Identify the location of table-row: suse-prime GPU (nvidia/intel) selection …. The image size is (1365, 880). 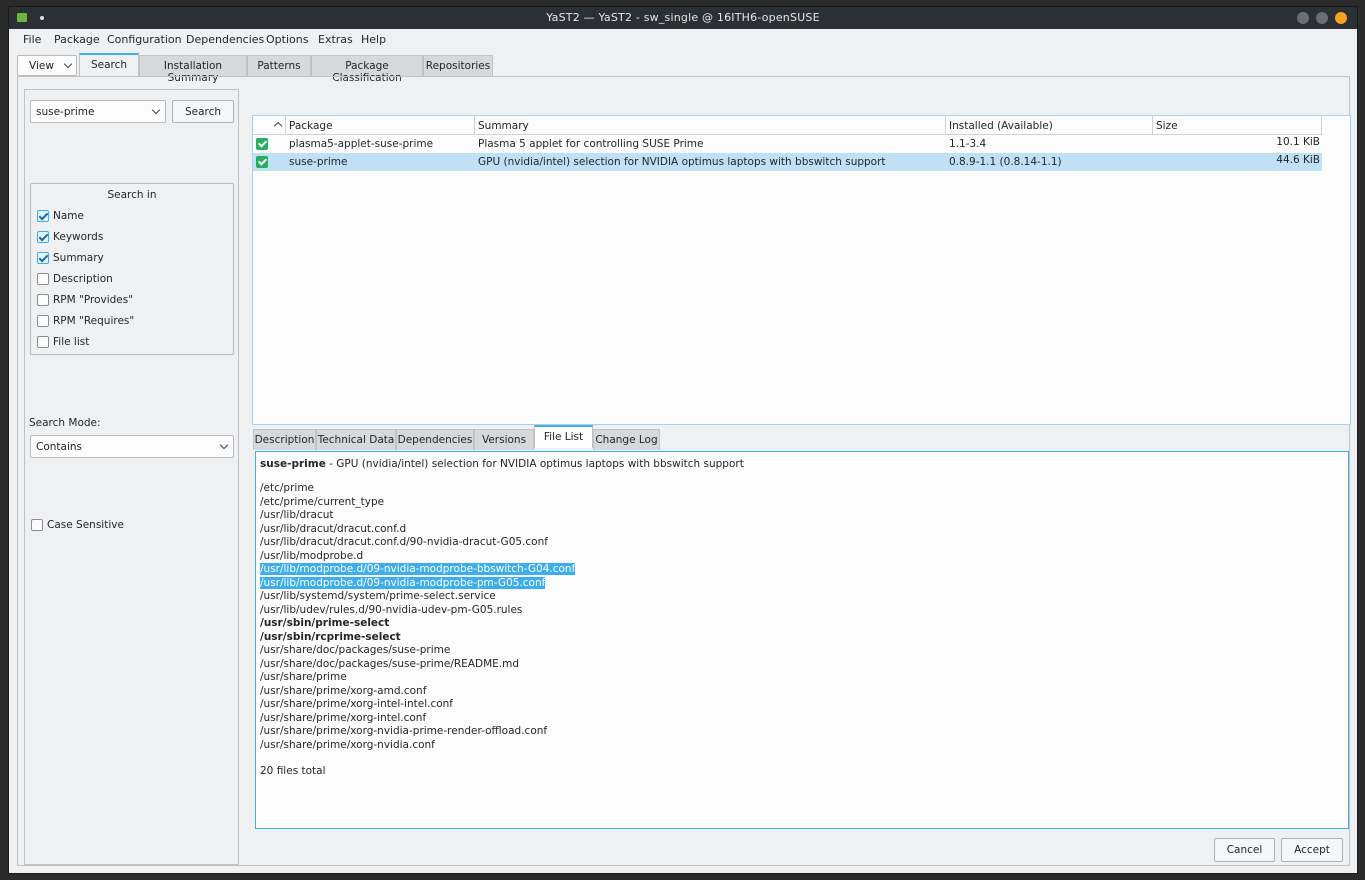
(787, 162).